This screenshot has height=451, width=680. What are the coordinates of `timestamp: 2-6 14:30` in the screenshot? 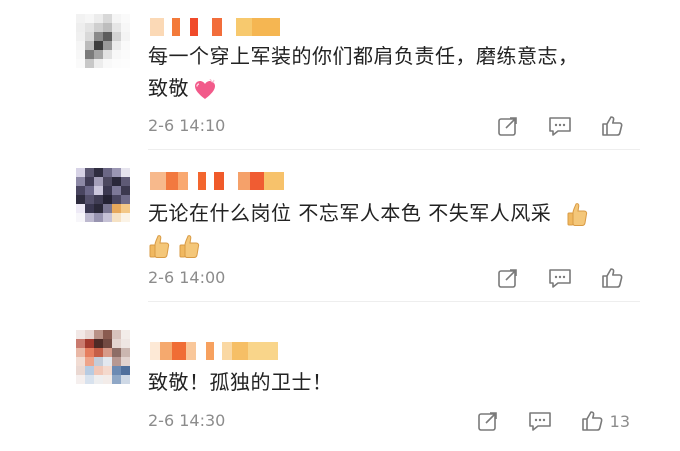 It's located at (187, 420).